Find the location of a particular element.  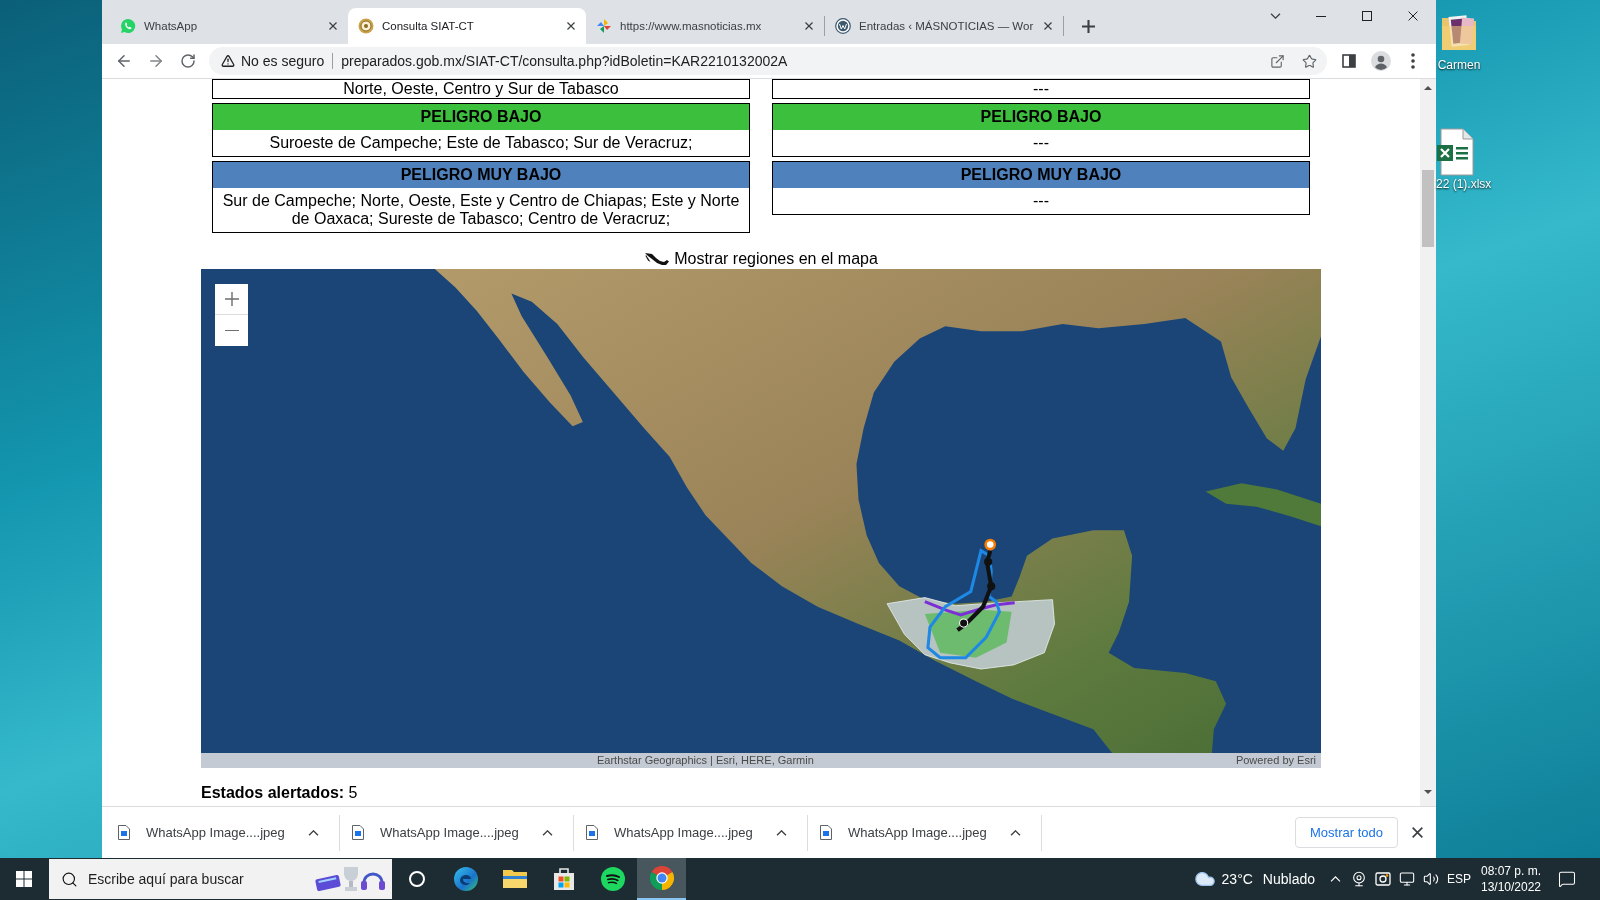

scrollbar-thumb is located at coordinates (1428, 208).